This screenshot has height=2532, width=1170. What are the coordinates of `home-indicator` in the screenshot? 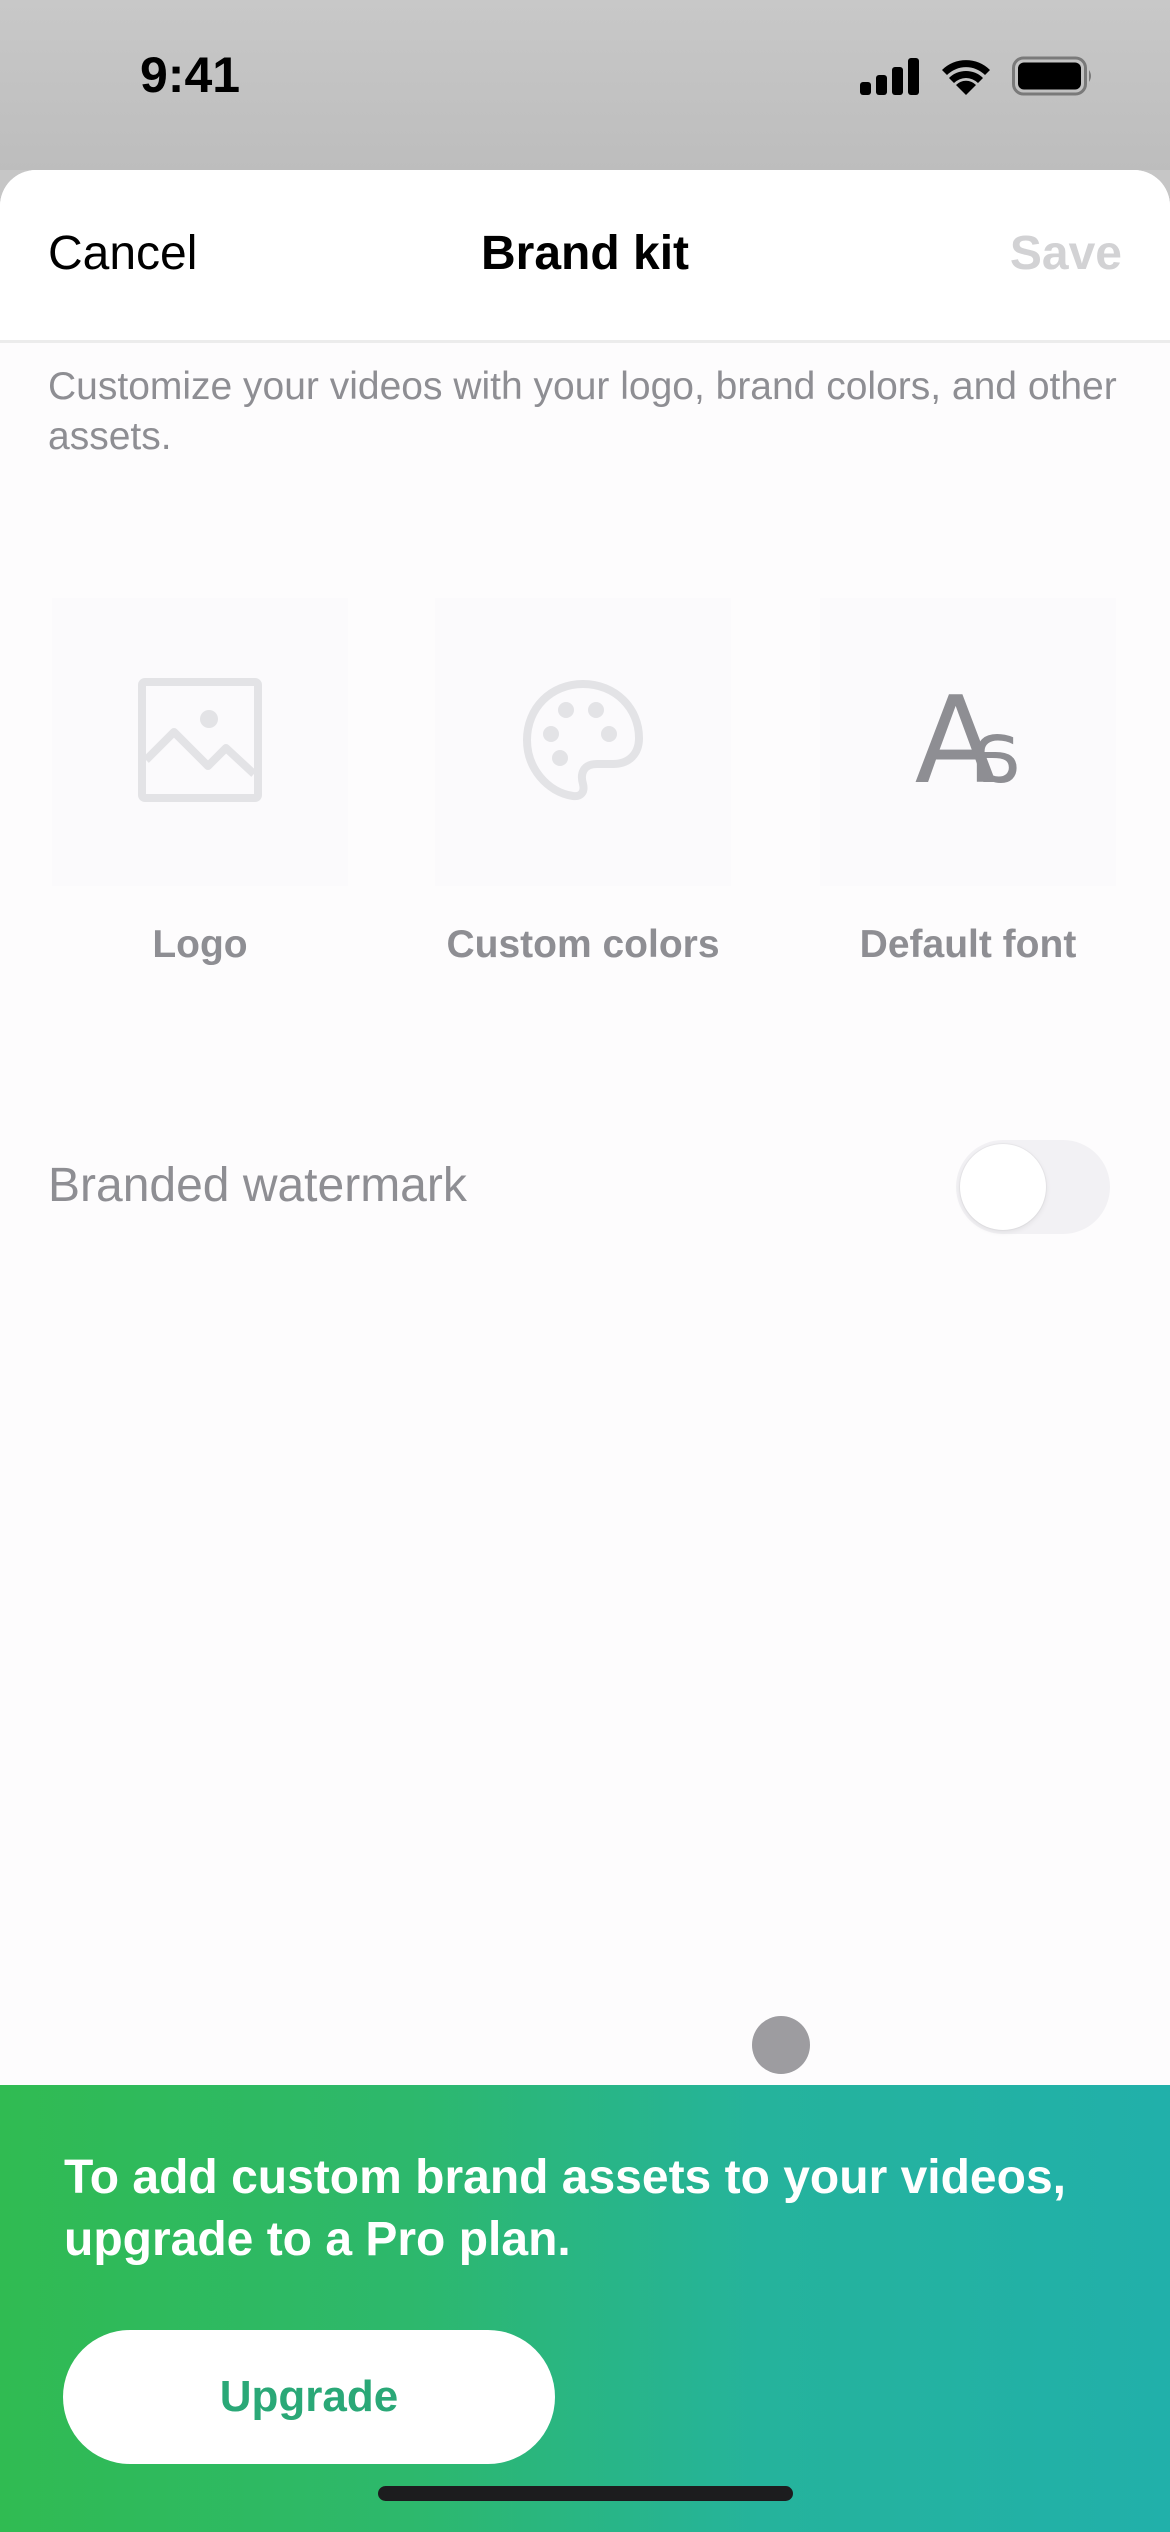 It's located at (585, 2493).